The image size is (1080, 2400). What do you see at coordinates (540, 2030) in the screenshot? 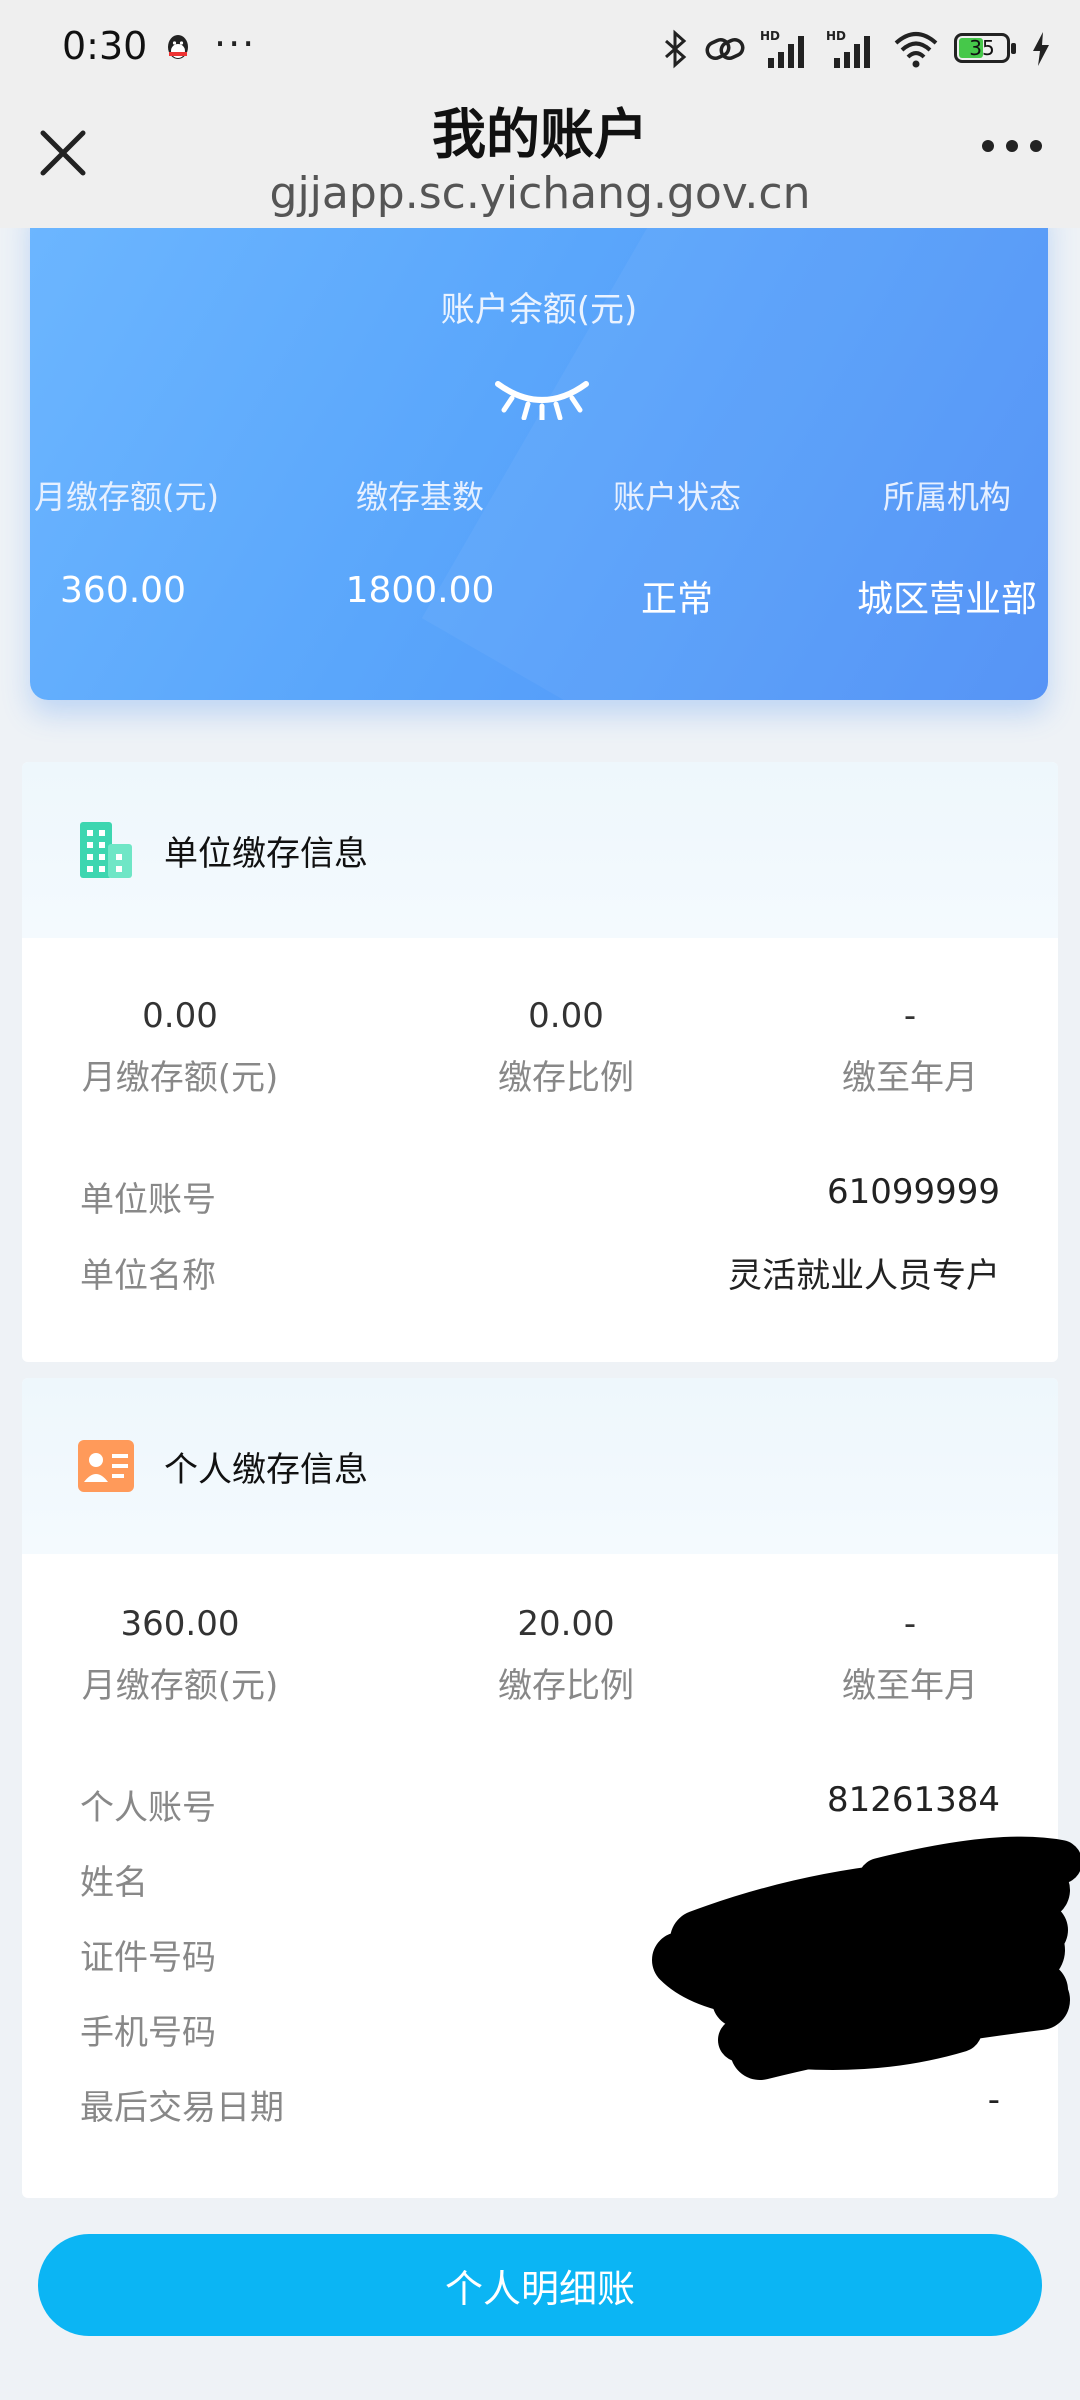
I see `phone-row: 手机号码` at bounding box center [540, 2030].